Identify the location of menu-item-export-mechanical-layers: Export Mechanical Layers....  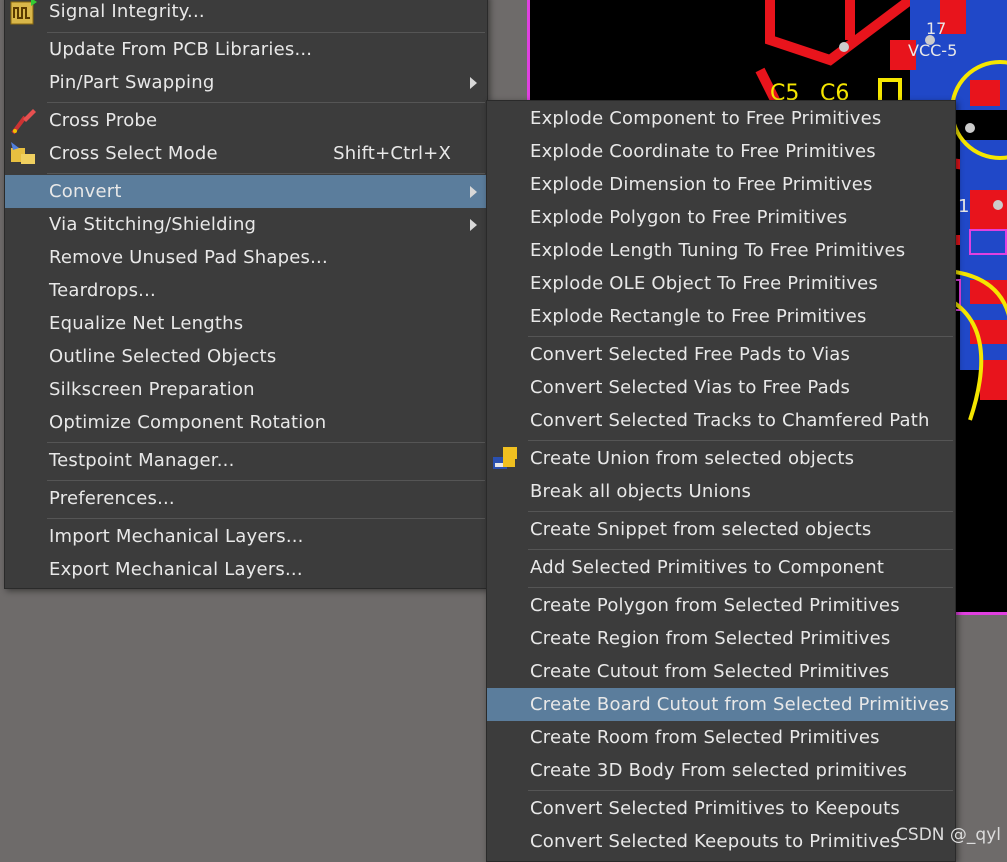
(246, 569).